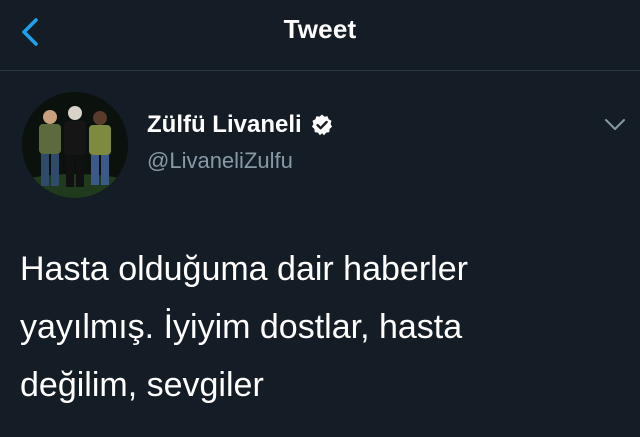 This screenshot has width=640, height=437. I want to click on avatar-photo, so click(75, 145).